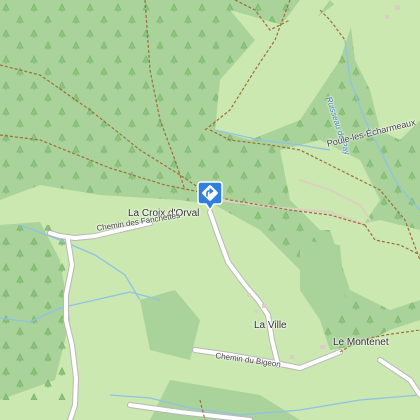 Image resolution: width=420 pixels, height=420 pixels. I want to click on direction-sign-icon, so click(210, 196).